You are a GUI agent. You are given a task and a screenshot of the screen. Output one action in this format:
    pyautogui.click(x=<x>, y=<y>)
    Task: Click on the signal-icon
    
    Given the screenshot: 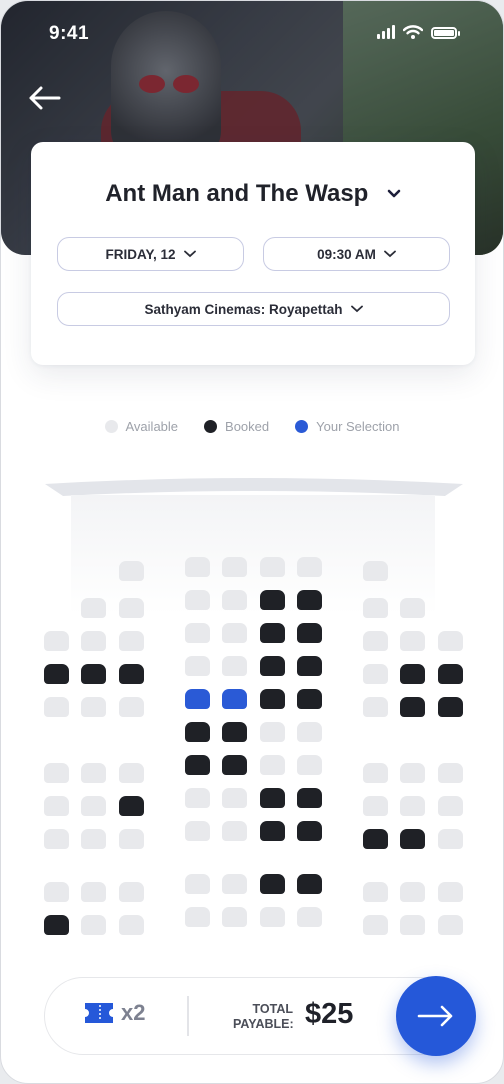 What is the action you would take?
    pyautogui.click(x=386, y=32)
    